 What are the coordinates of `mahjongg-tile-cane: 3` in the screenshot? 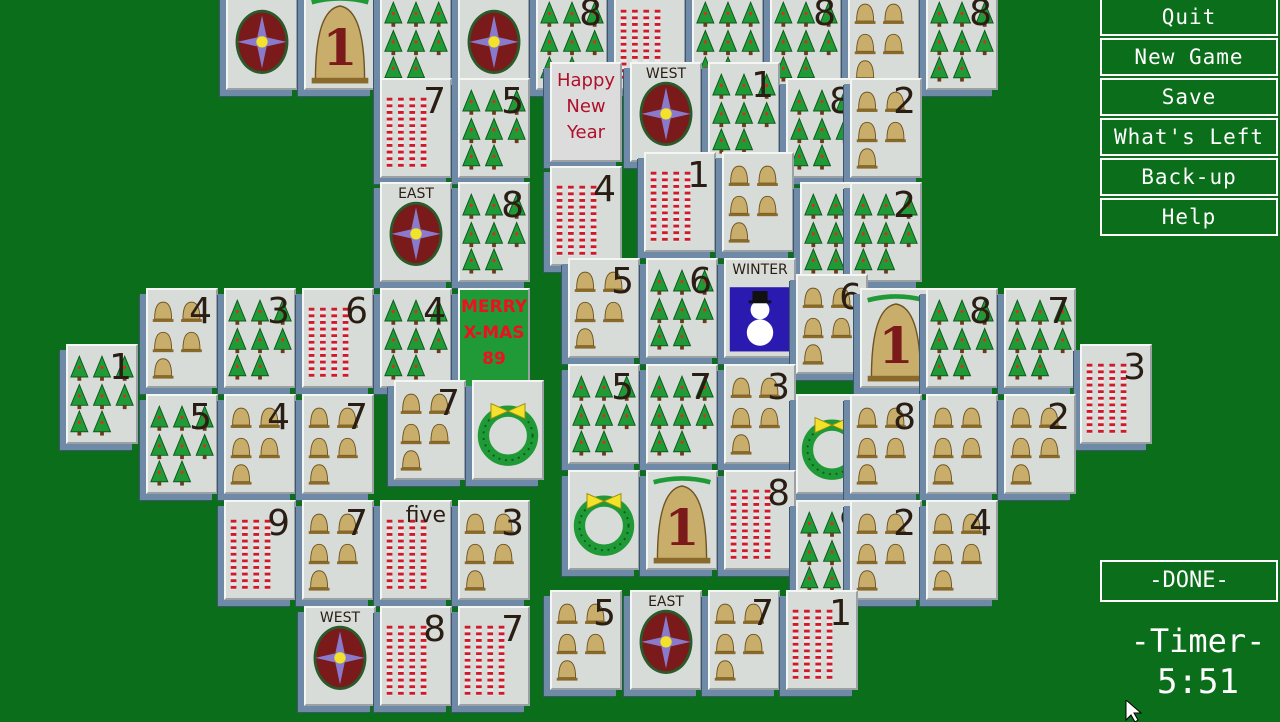 It's located at (1116, 394).